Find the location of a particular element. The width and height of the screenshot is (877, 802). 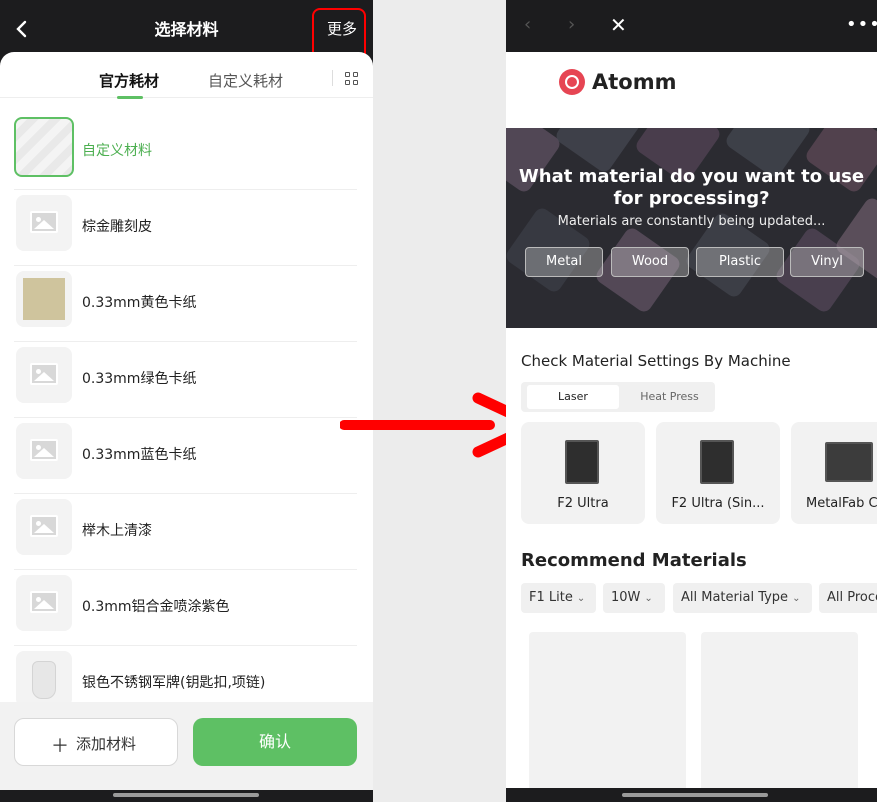

material-name: 0.33mm黄色卡纸 is located at coordinates (139, 303).